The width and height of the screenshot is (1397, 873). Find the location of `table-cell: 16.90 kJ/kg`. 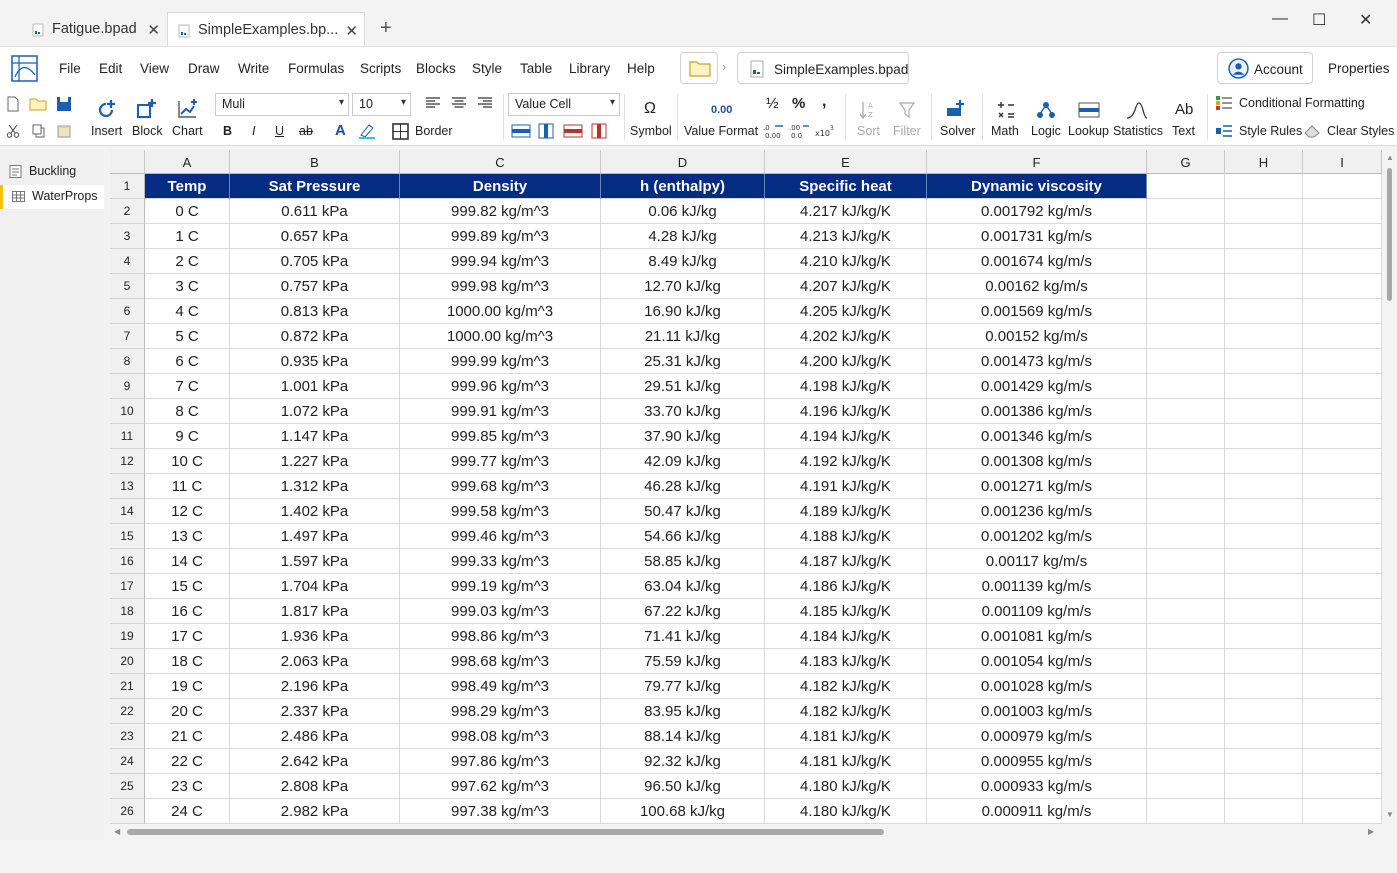

table-cell: 16.90 kJ/kg is located at coordinates (683, 311).